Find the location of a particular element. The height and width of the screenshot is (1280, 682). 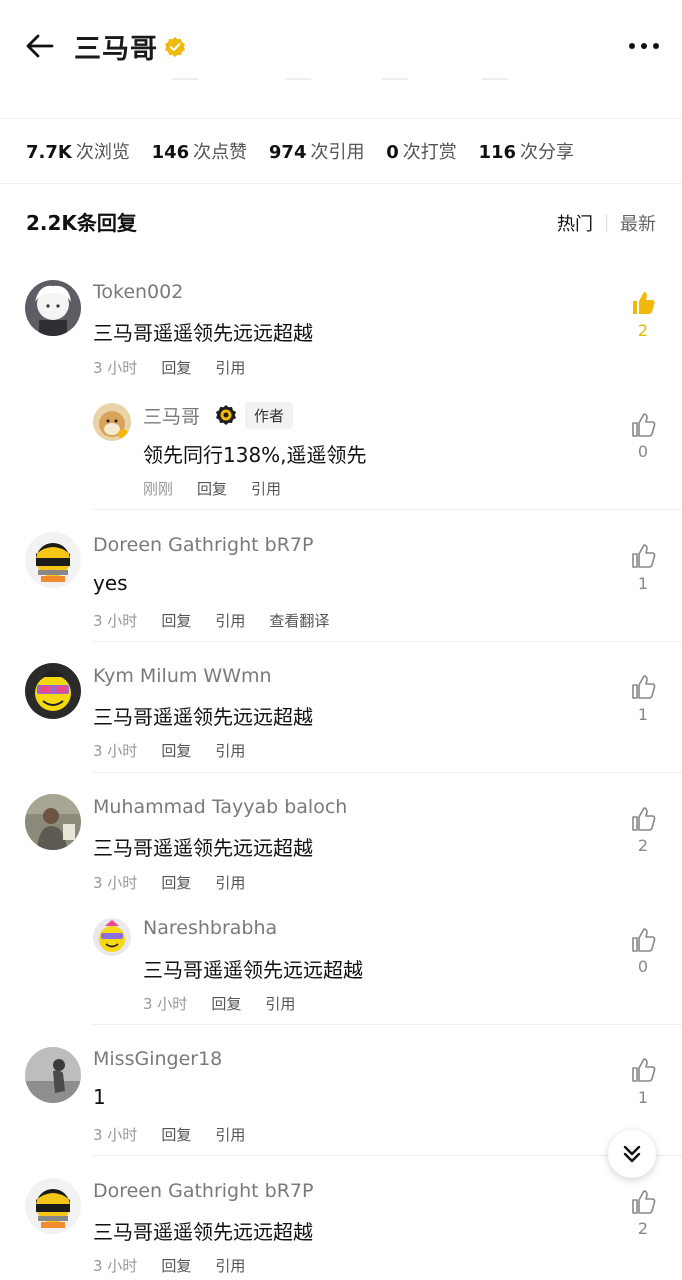

stat-quotes: 974 次引用 is located at coordinates (316, 152).